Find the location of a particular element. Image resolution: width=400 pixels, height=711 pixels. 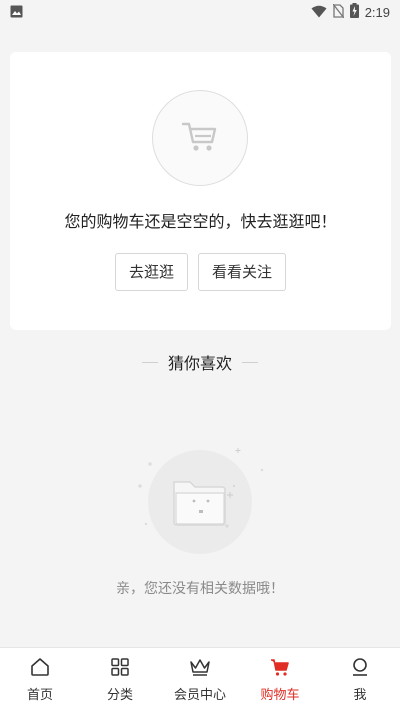

no-data-text: 亲，您还没有相关数据哦！ is located at coordinates (200, 589).